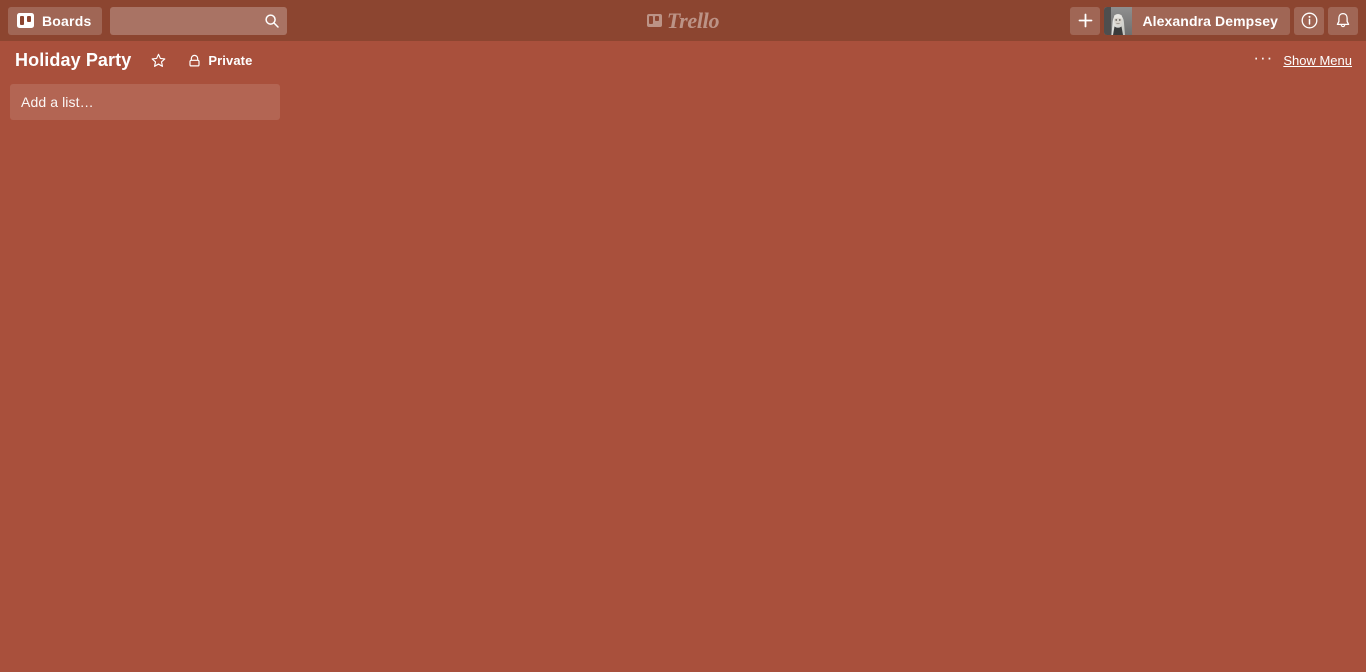 The height and width of the screenshot is (672, 1366). I want to click on search-box, so click(199, 20).